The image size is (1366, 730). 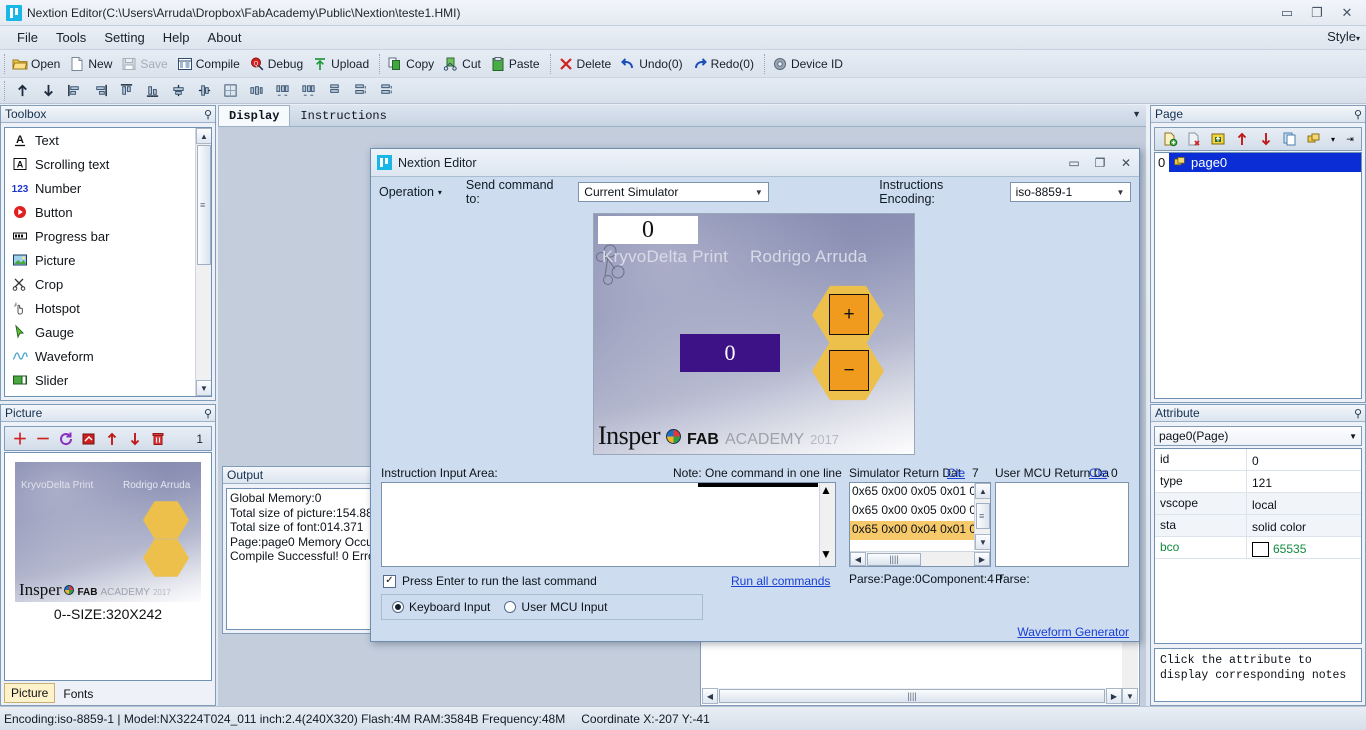 What do you see at coordinates (982, 559) in the screenshot?
I see `scroll-right-icon: ▶` at bounding box center [982, 559].